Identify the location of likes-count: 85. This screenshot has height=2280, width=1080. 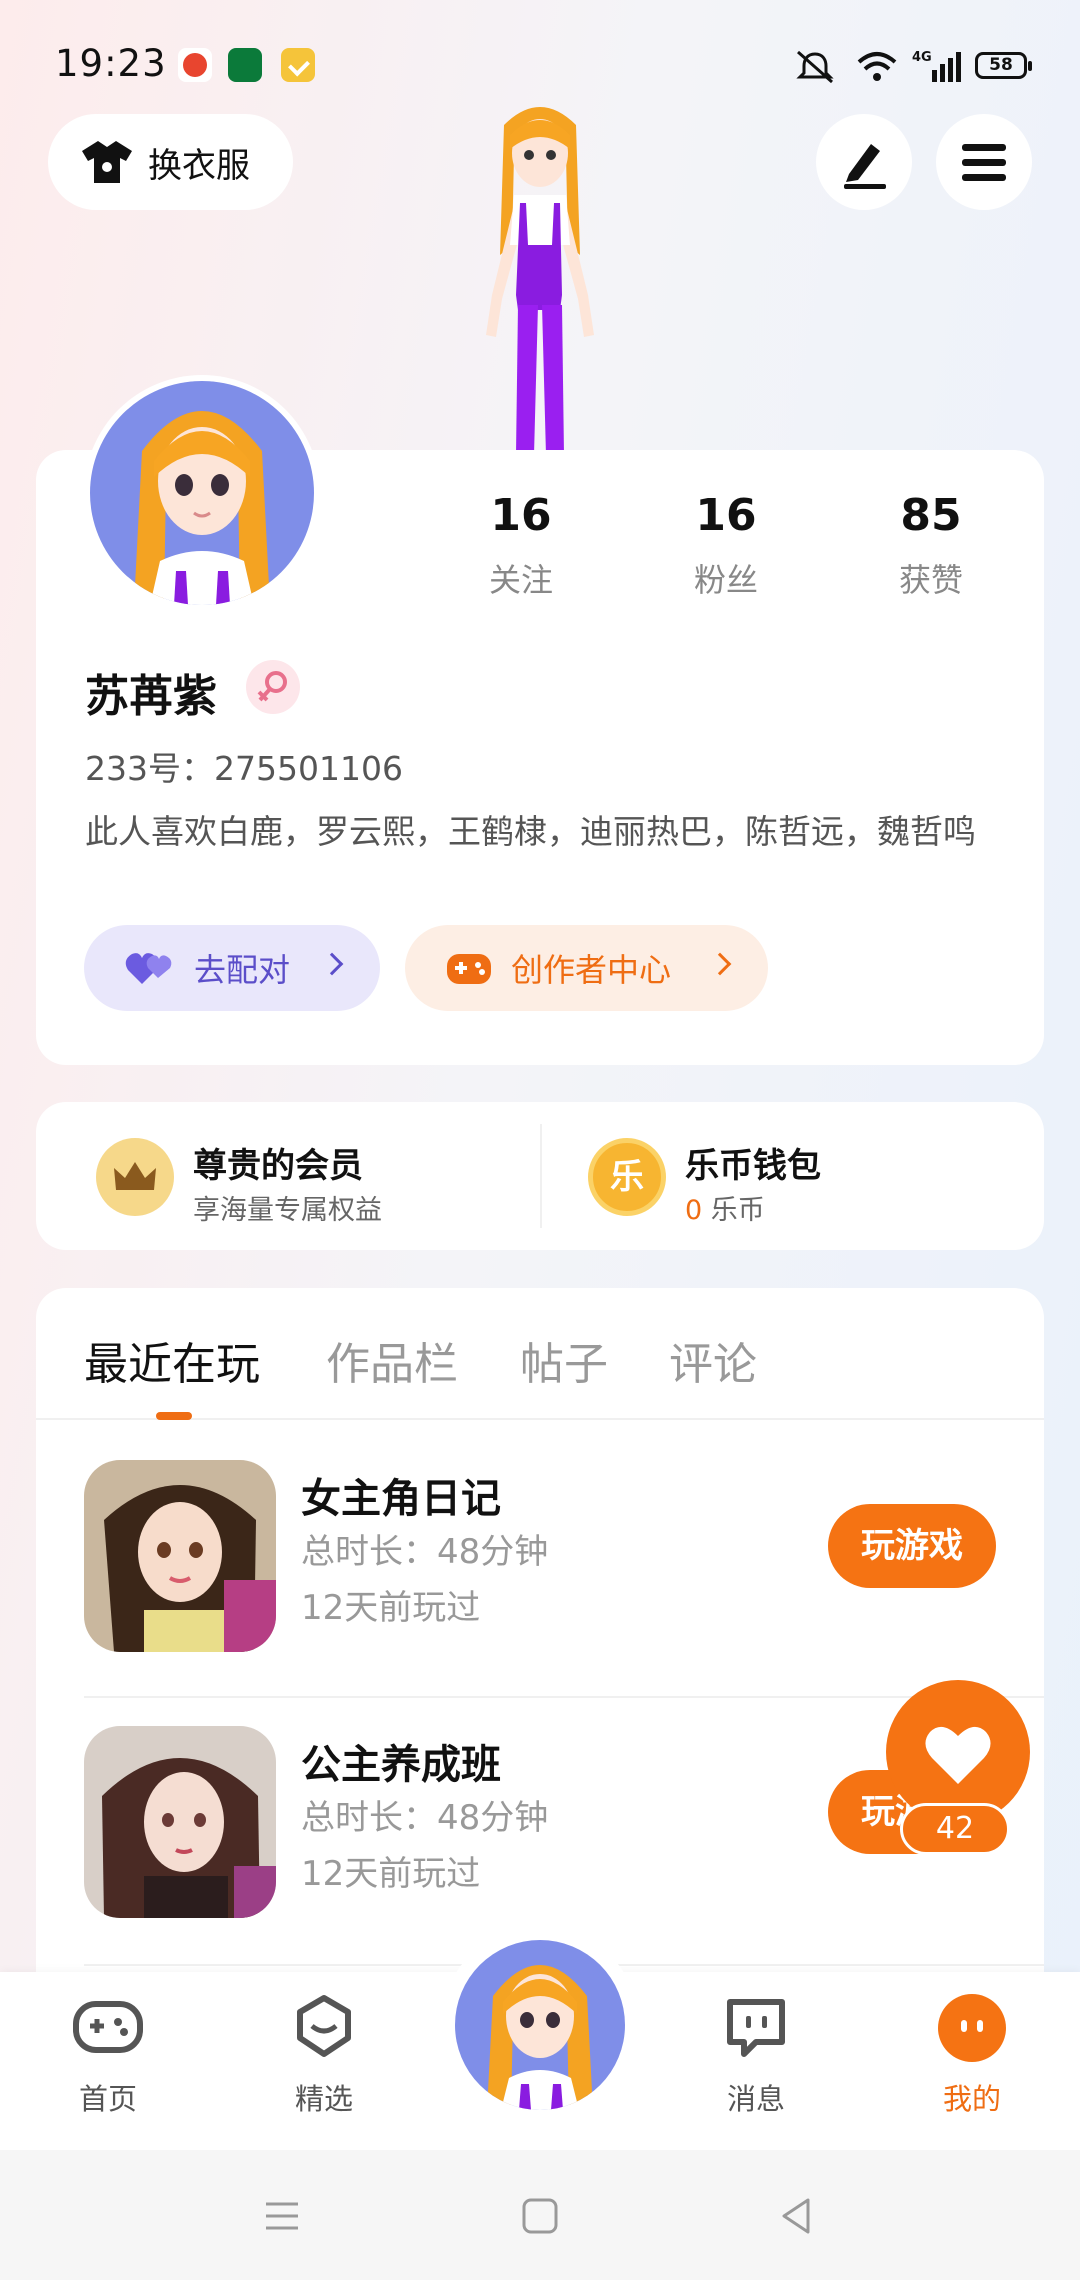
(931, 515).